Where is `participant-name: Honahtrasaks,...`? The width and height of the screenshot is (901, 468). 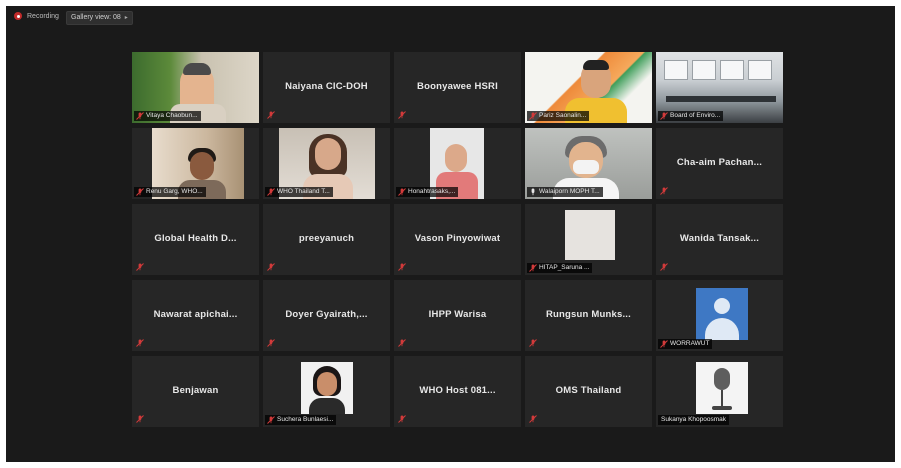
participant-name: Honahtrasaks,... is located at coordinates (432, 191).